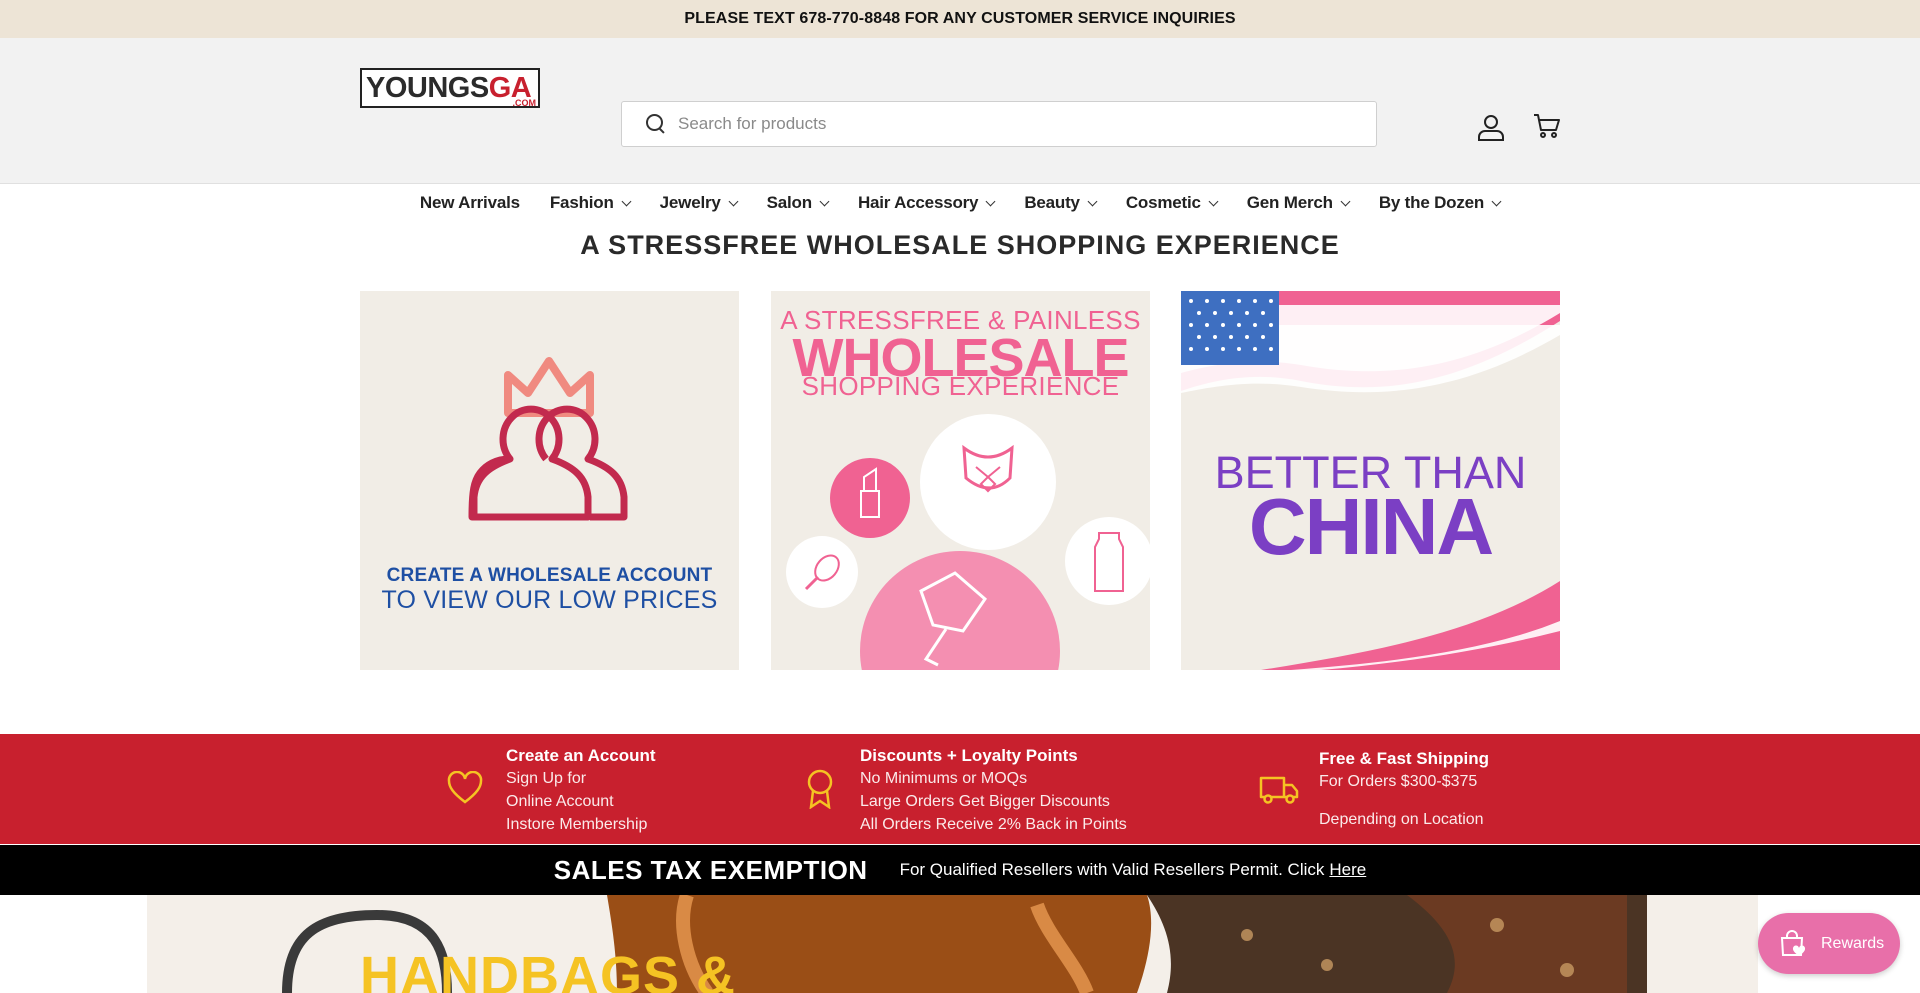  What do you see at coordinates (548, 969) in the screenshot?
I see `banner-title: HANDBAGS &` at bounding box center [548, 969].